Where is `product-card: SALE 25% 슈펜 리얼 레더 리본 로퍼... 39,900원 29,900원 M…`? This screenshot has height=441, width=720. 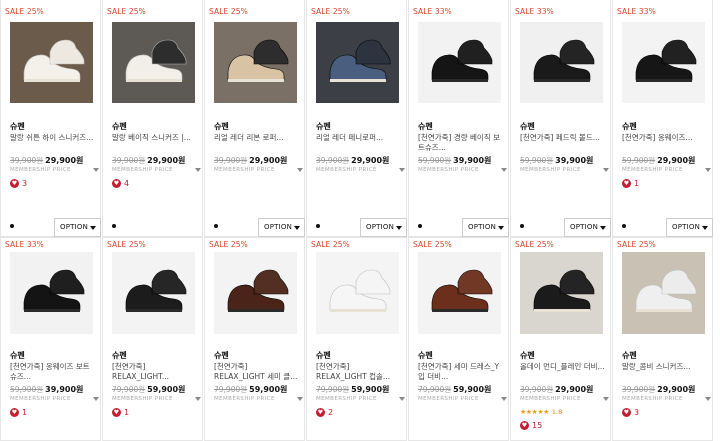 product-card: SALE 25% 슈펜 리얼 레더 리본 로퍼... 39,900원 29,900원 M… is located at coordinates (254, 118).